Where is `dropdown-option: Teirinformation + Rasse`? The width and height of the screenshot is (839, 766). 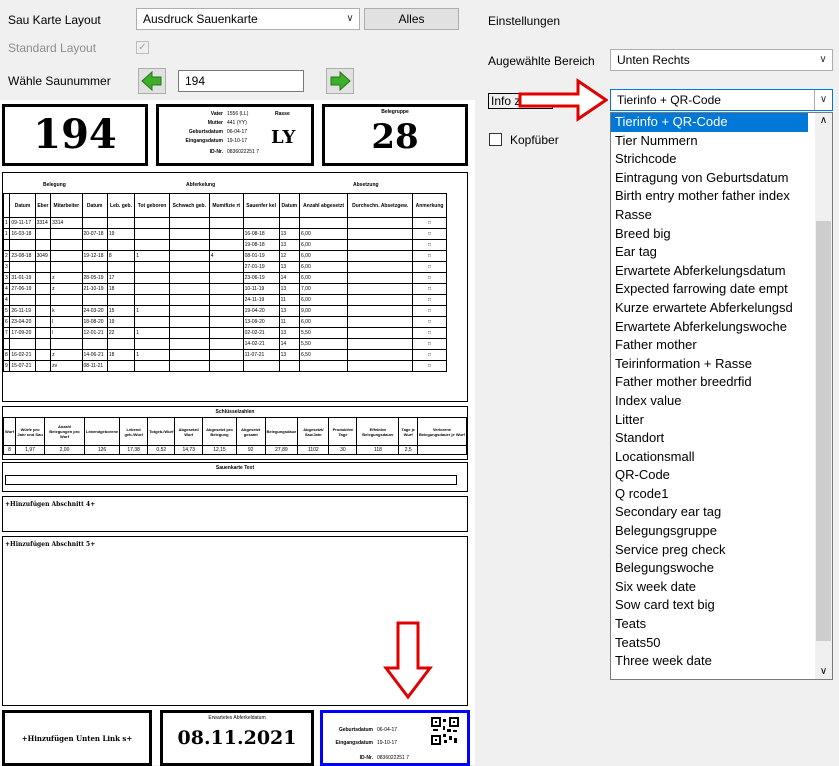 dropdown-option: Teirinformation + Rasse is located at coordinates (709, 364).